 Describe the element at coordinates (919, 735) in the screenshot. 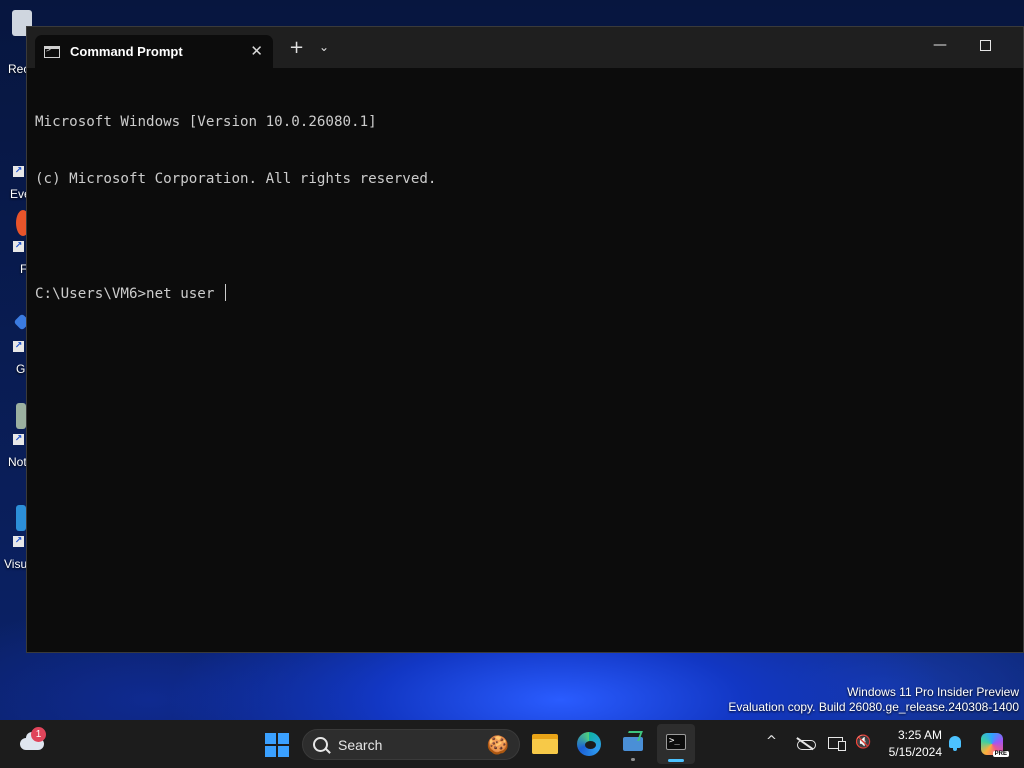

I see `clock-time: 3:25 AM` at that location.